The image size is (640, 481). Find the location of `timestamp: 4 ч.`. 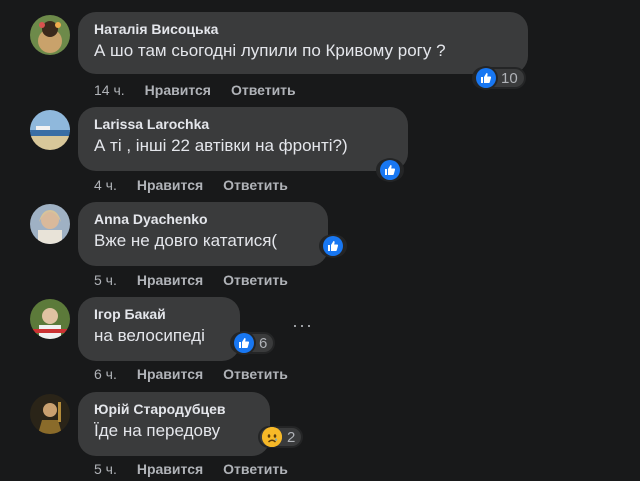

timestamp: 4 ч. is located at coordinates (105, 185).